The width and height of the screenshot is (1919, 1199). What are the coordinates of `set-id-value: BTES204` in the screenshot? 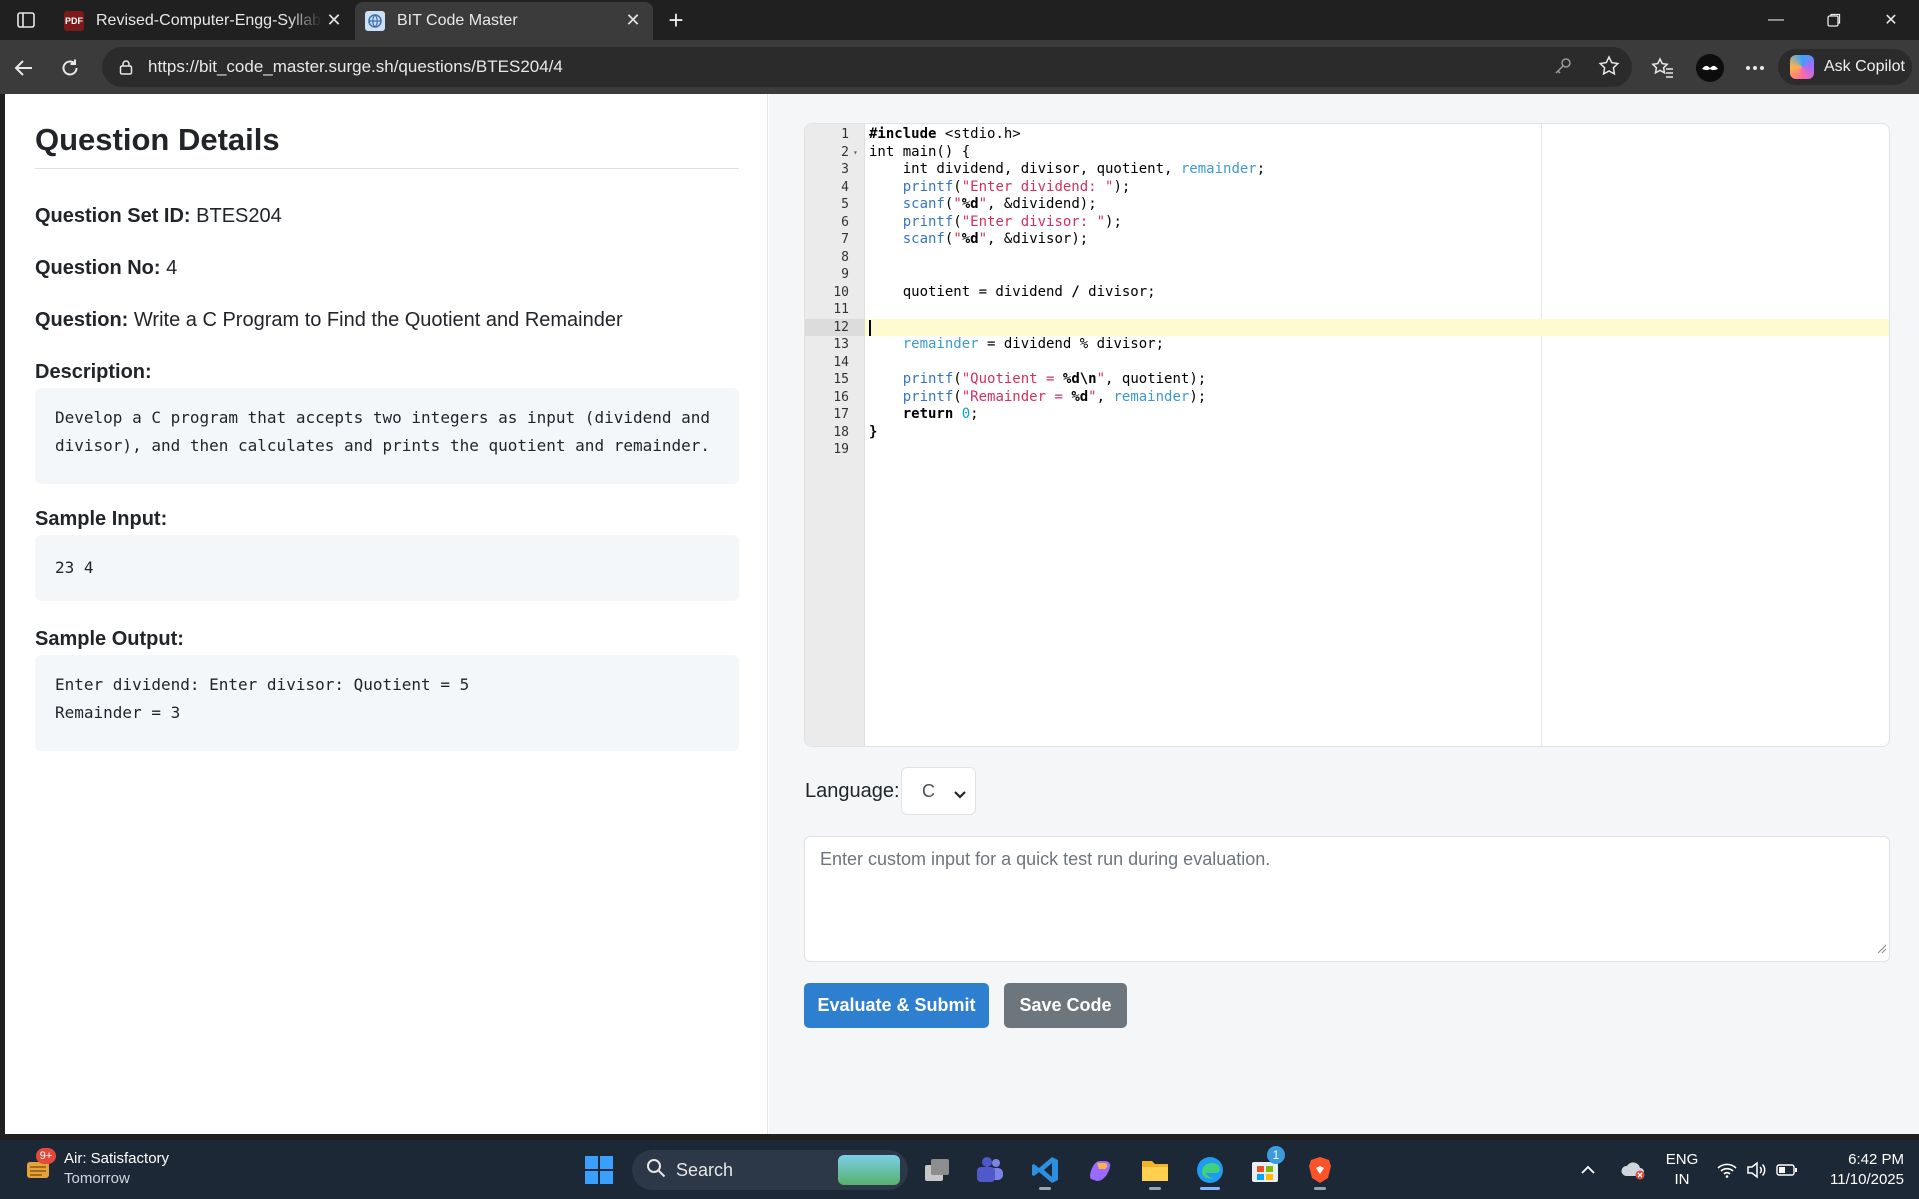 It's located at (239, 216).